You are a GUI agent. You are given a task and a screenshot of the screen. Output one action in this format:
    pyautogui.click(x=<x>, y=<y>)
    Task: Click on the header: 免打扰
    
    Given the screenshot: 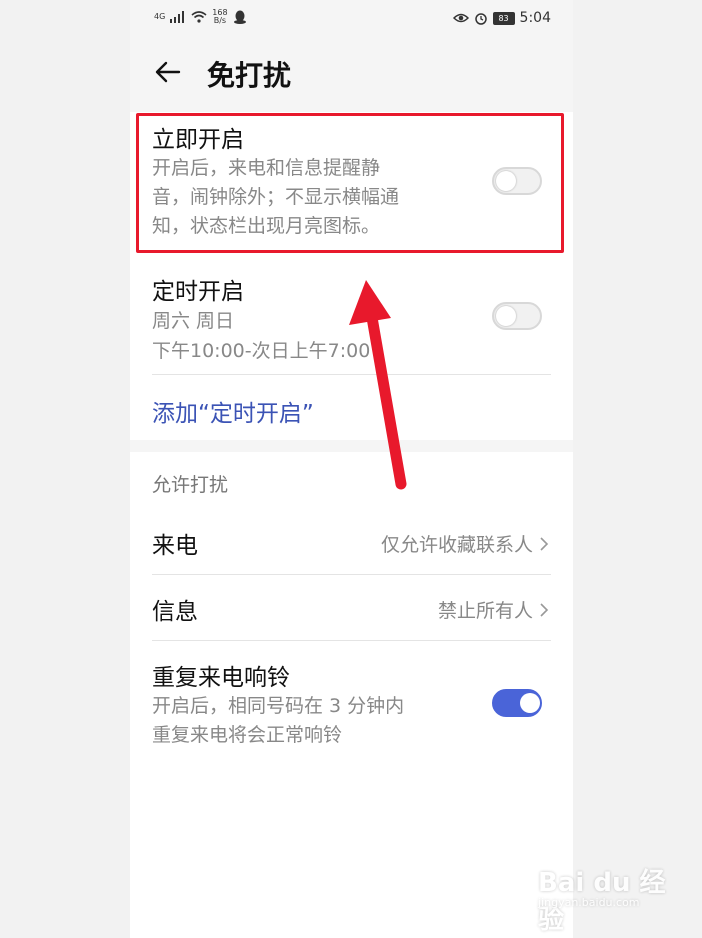 What is the action you would take?
    pyautogui.click(x=351, y=74)
    